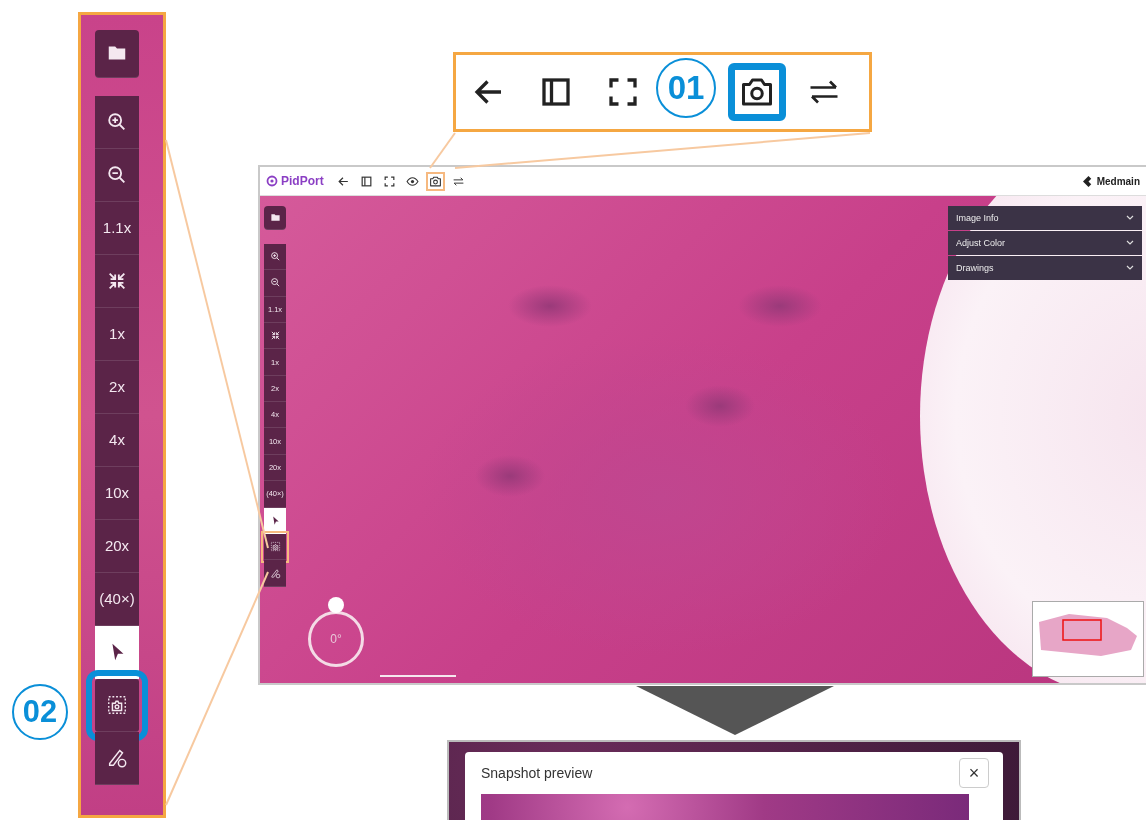 The height and width of the screenshot is (820, 1146). Describe the element at coordinates (117, 493) in the screenshot. I see `magnification-button: 10x` at that location.